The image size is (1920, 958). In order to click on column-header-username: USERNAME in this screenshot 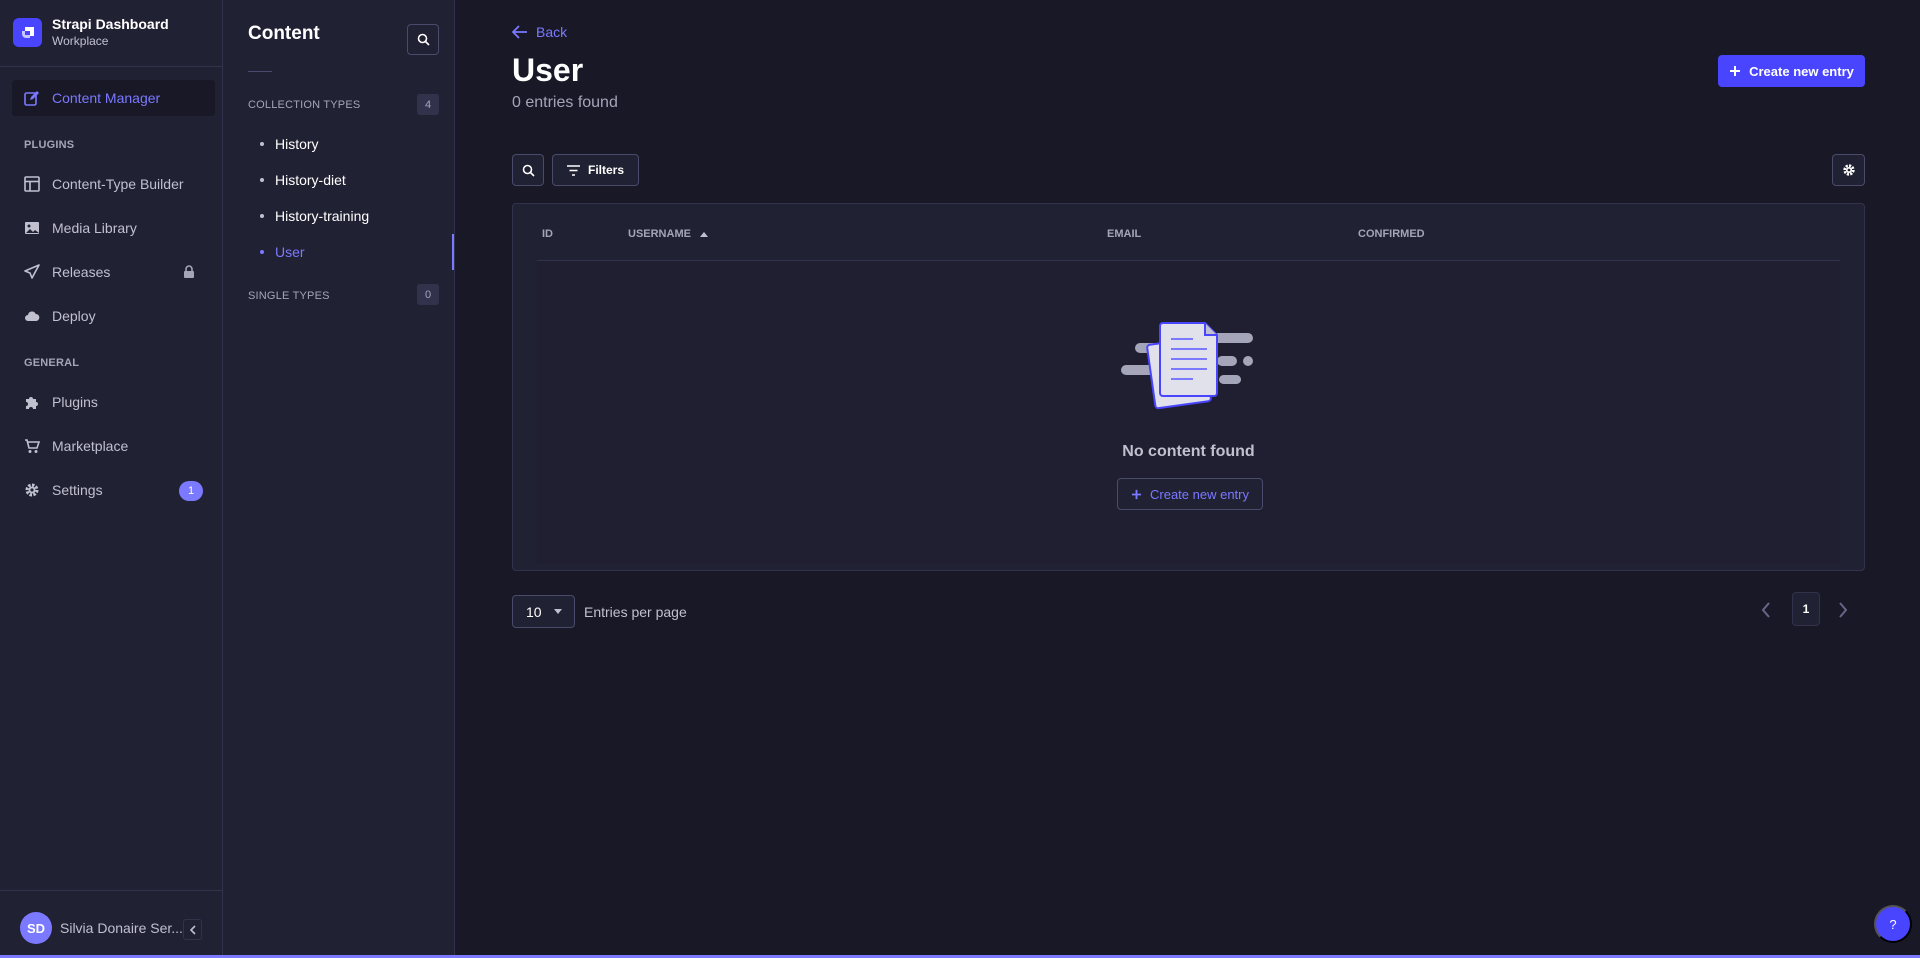, I will do `click(668, 234)`.